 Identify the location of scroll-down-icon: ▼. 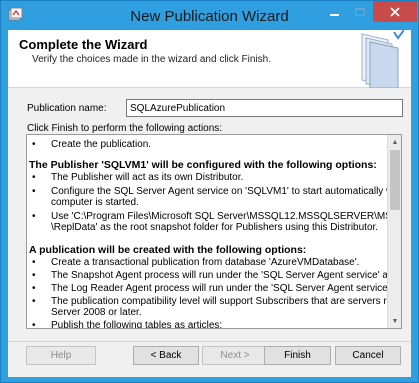
(394, 321).